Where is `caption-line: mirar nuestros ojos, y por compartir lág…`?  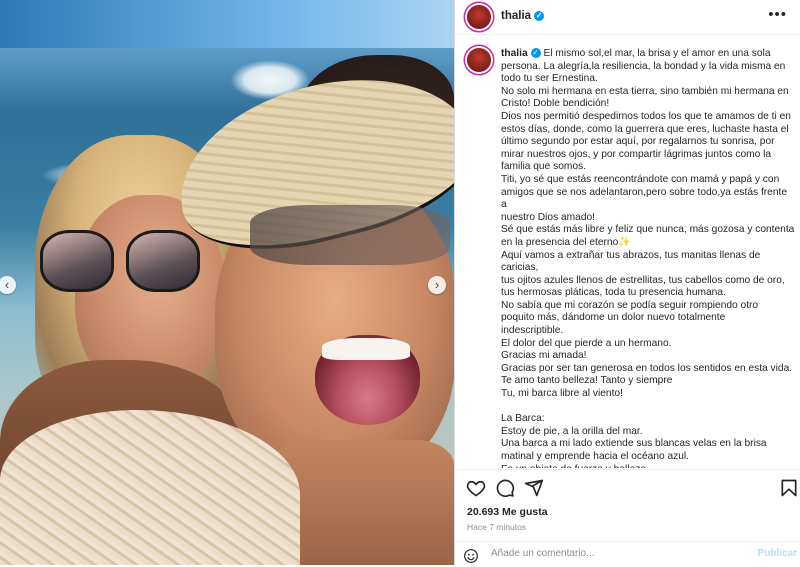 caption-line: mirar nuestros ojos, y por compartir lág… is located at coordinates (636, 154).